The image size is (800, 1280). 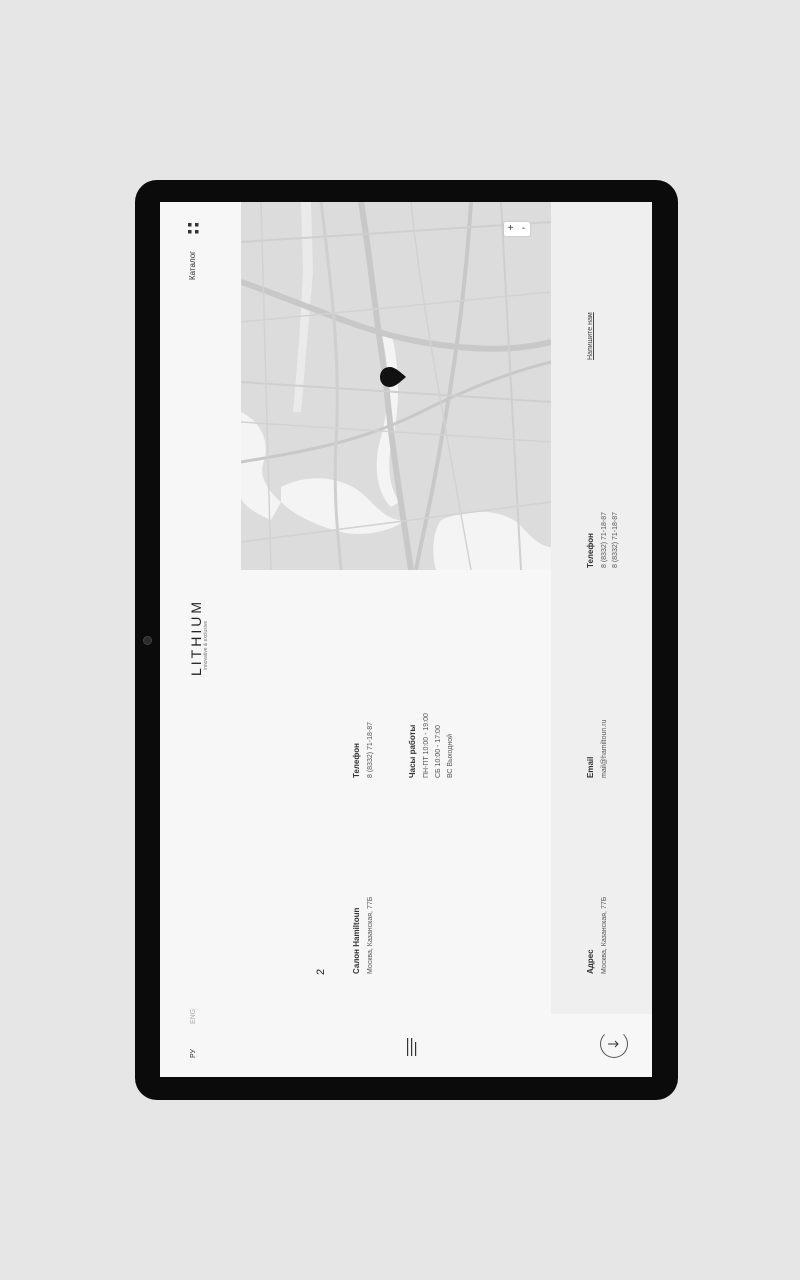 I want to click on salon-address: Москва, Казанская, 77Б, so click(x=370, y=935).